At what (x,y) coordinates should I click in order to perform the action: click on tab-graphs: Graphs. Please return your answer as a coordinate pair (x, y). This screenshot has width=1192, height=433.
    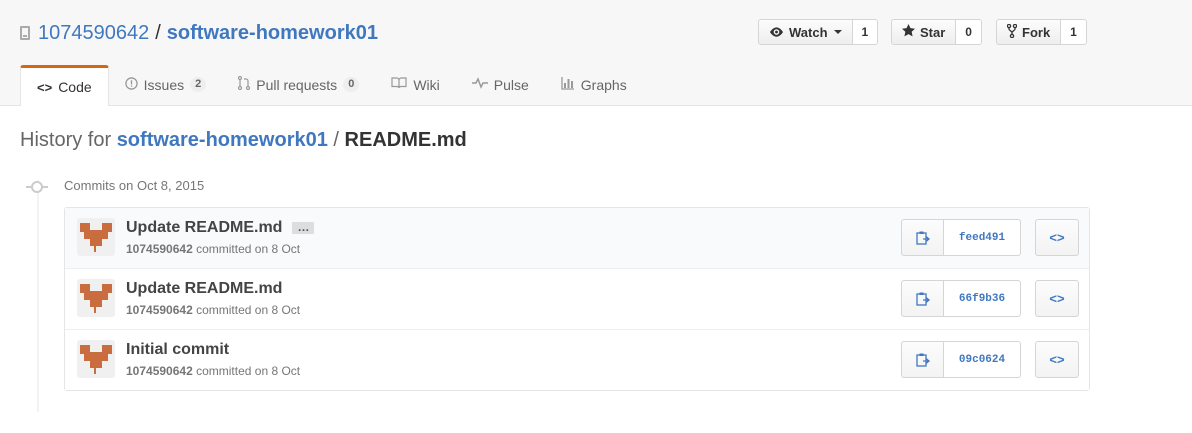
    Looking at the image, I should click on (594, 84).